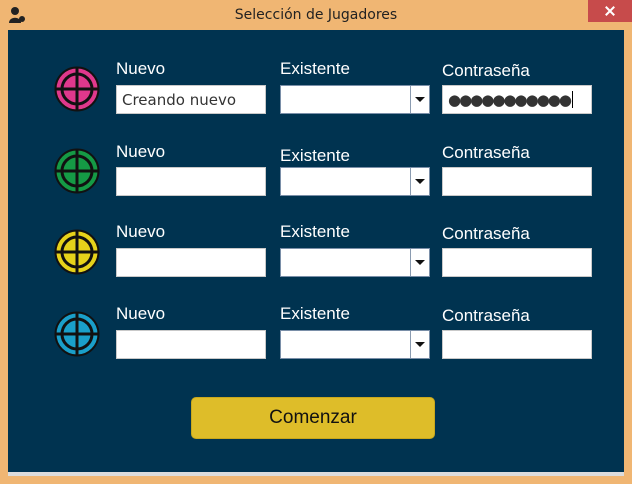 This screenshot has height=484, width=632. I want to click on password-label-1: Contraseña, so click(486, 70).